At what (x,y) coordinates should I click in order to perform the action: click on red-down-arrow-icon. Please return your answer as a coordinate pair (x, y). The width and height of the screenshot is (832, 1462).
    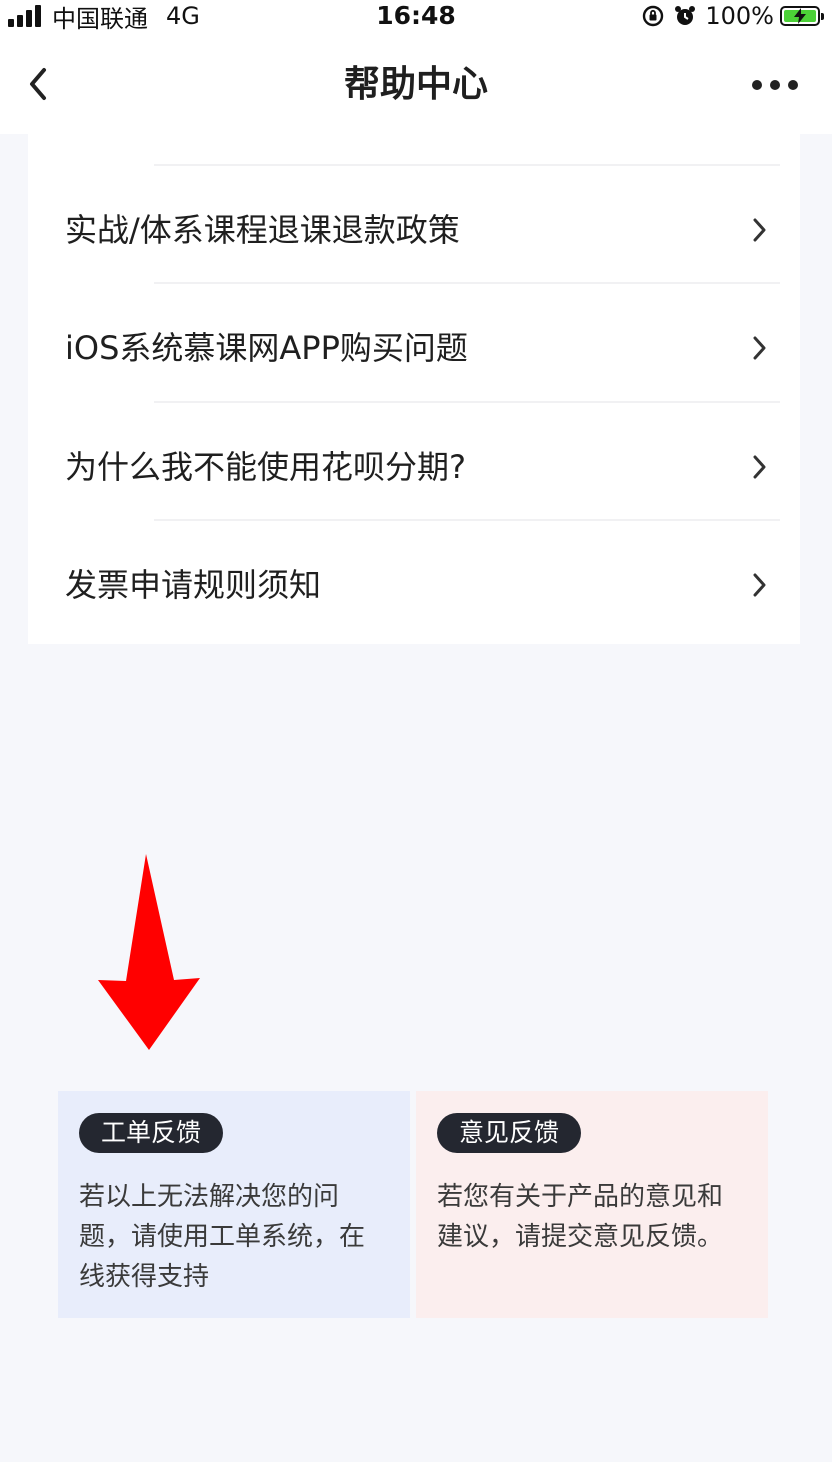
    Looking at the image, I should click on (149, 952).